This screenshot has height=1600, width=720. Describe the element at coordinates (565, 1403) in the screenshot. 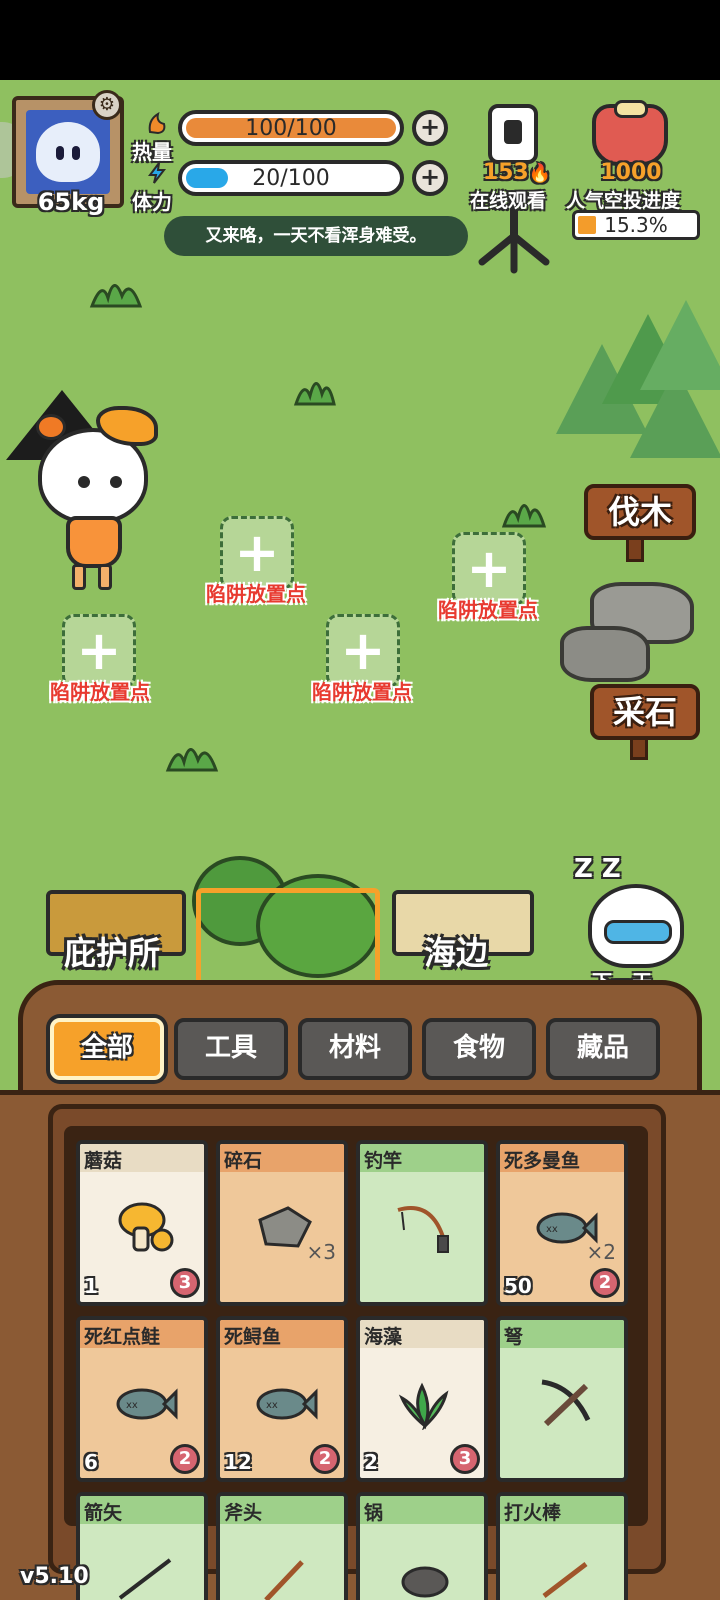

I see `crossbow-icon` at that location.